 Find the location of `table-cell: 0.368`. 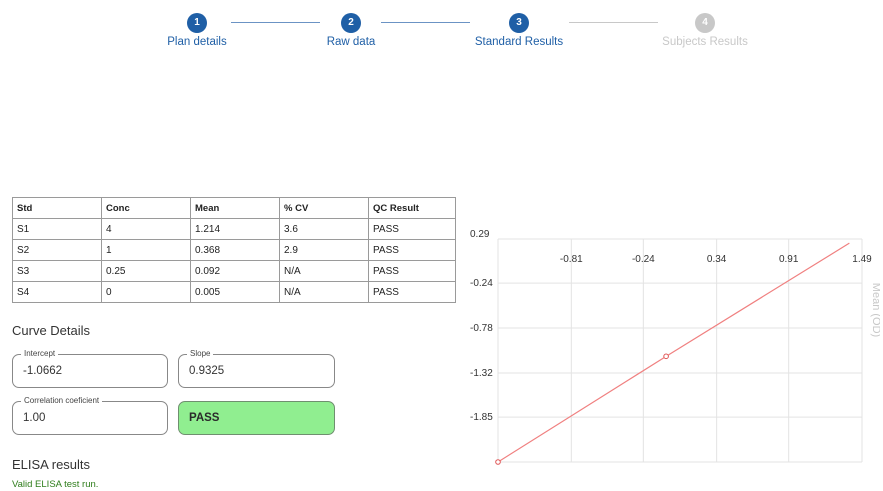

table-cell: 0.368 is located at coordinates (235, 250).